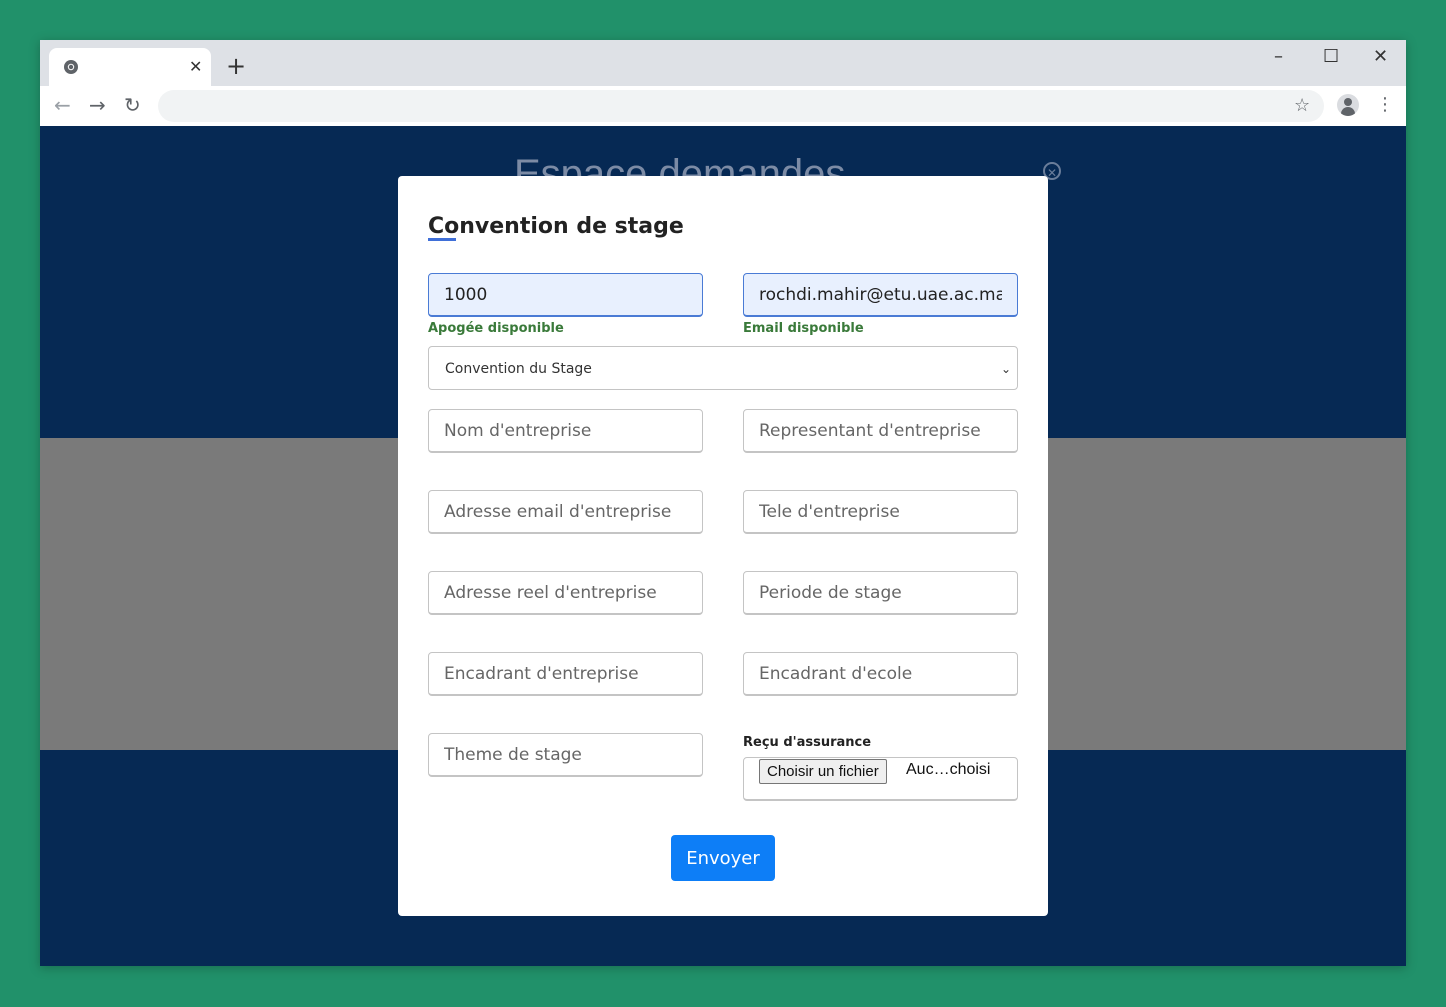 This screenshot has height=1007, width=1446. I want to click on apogee-hint: Apogée disponible, so click(496, 328).